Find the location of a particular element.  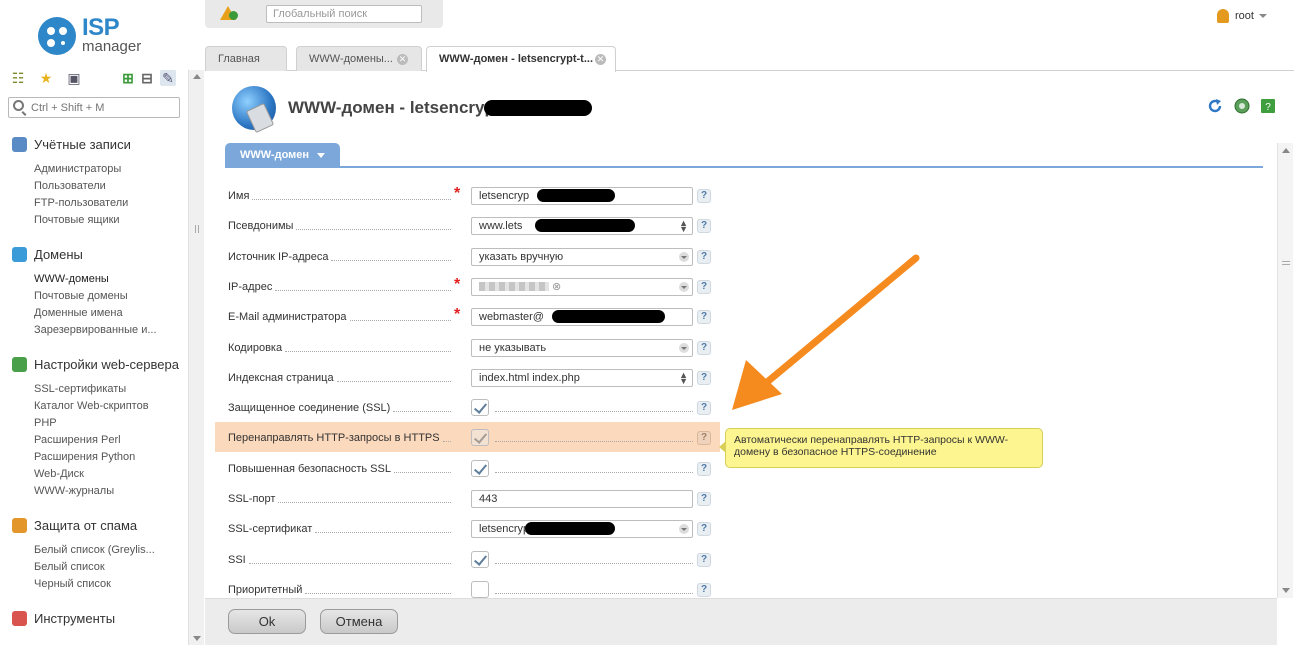

sidebar-item: Почтовые домены is located at coordinates (97, 296).